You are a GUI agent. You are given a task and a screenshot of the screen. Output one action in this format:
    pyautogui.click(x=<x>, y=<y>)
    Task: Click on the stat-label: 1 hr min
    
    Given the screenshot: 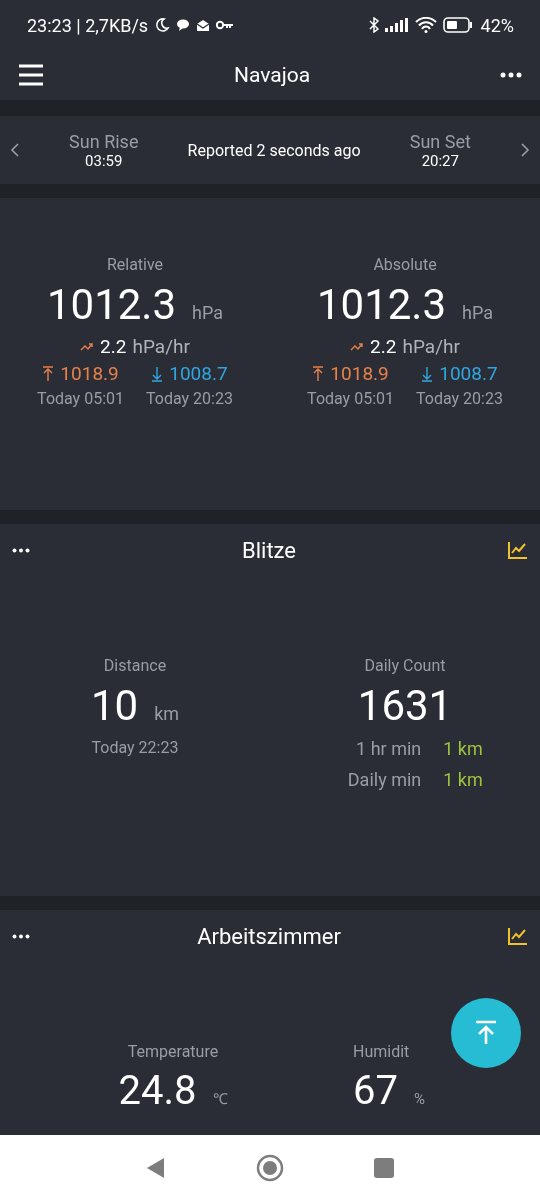 What is the action you would take?
    pyautogui.click(x=388, y=748)
    